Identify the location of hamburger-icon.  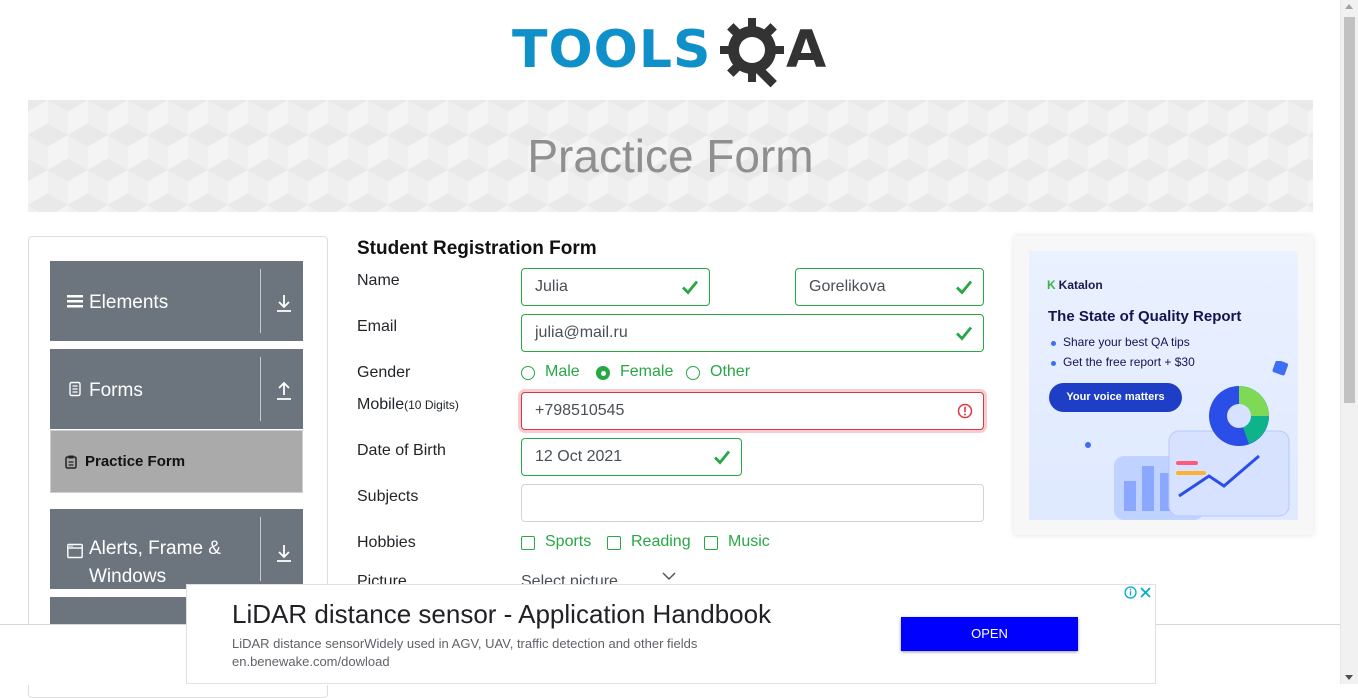
(75, 301).